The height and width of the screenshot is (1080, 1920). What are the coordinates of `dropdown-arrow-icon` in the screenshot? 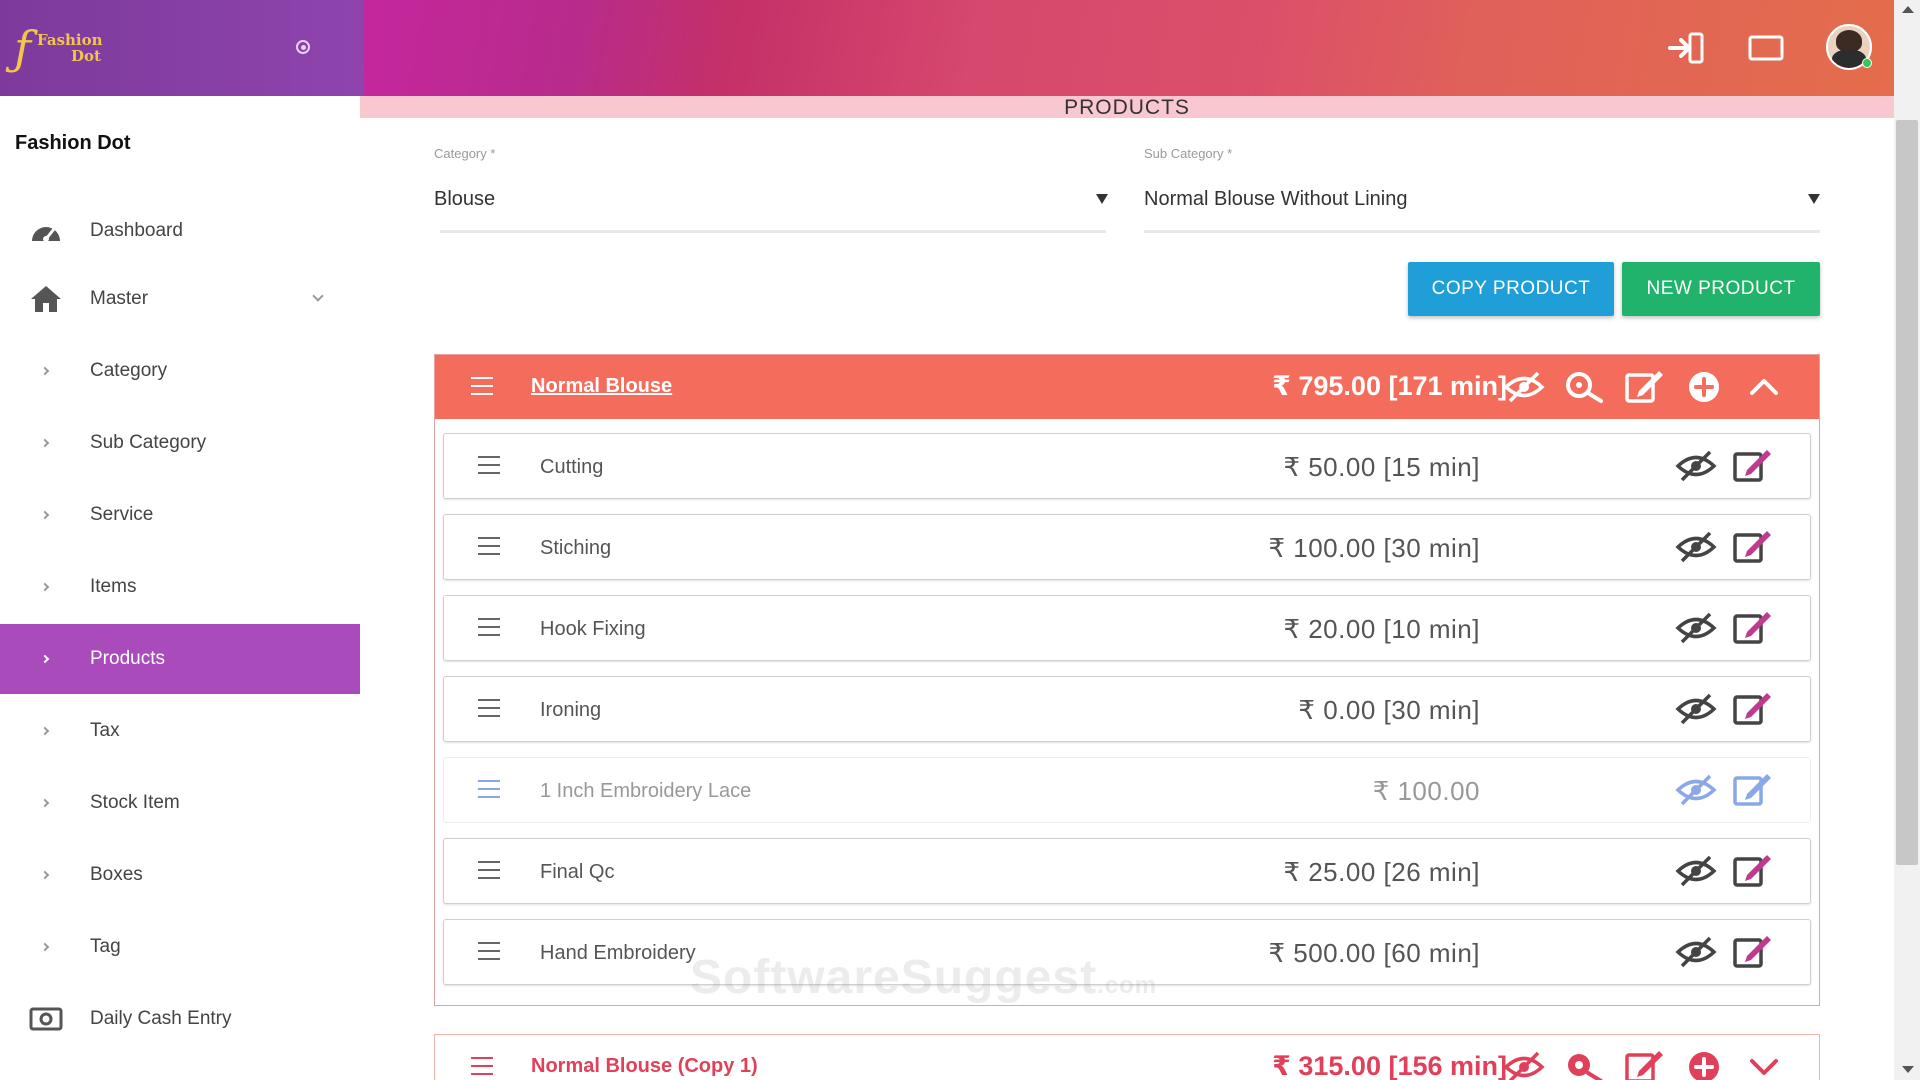 It's located at (1814, 199).